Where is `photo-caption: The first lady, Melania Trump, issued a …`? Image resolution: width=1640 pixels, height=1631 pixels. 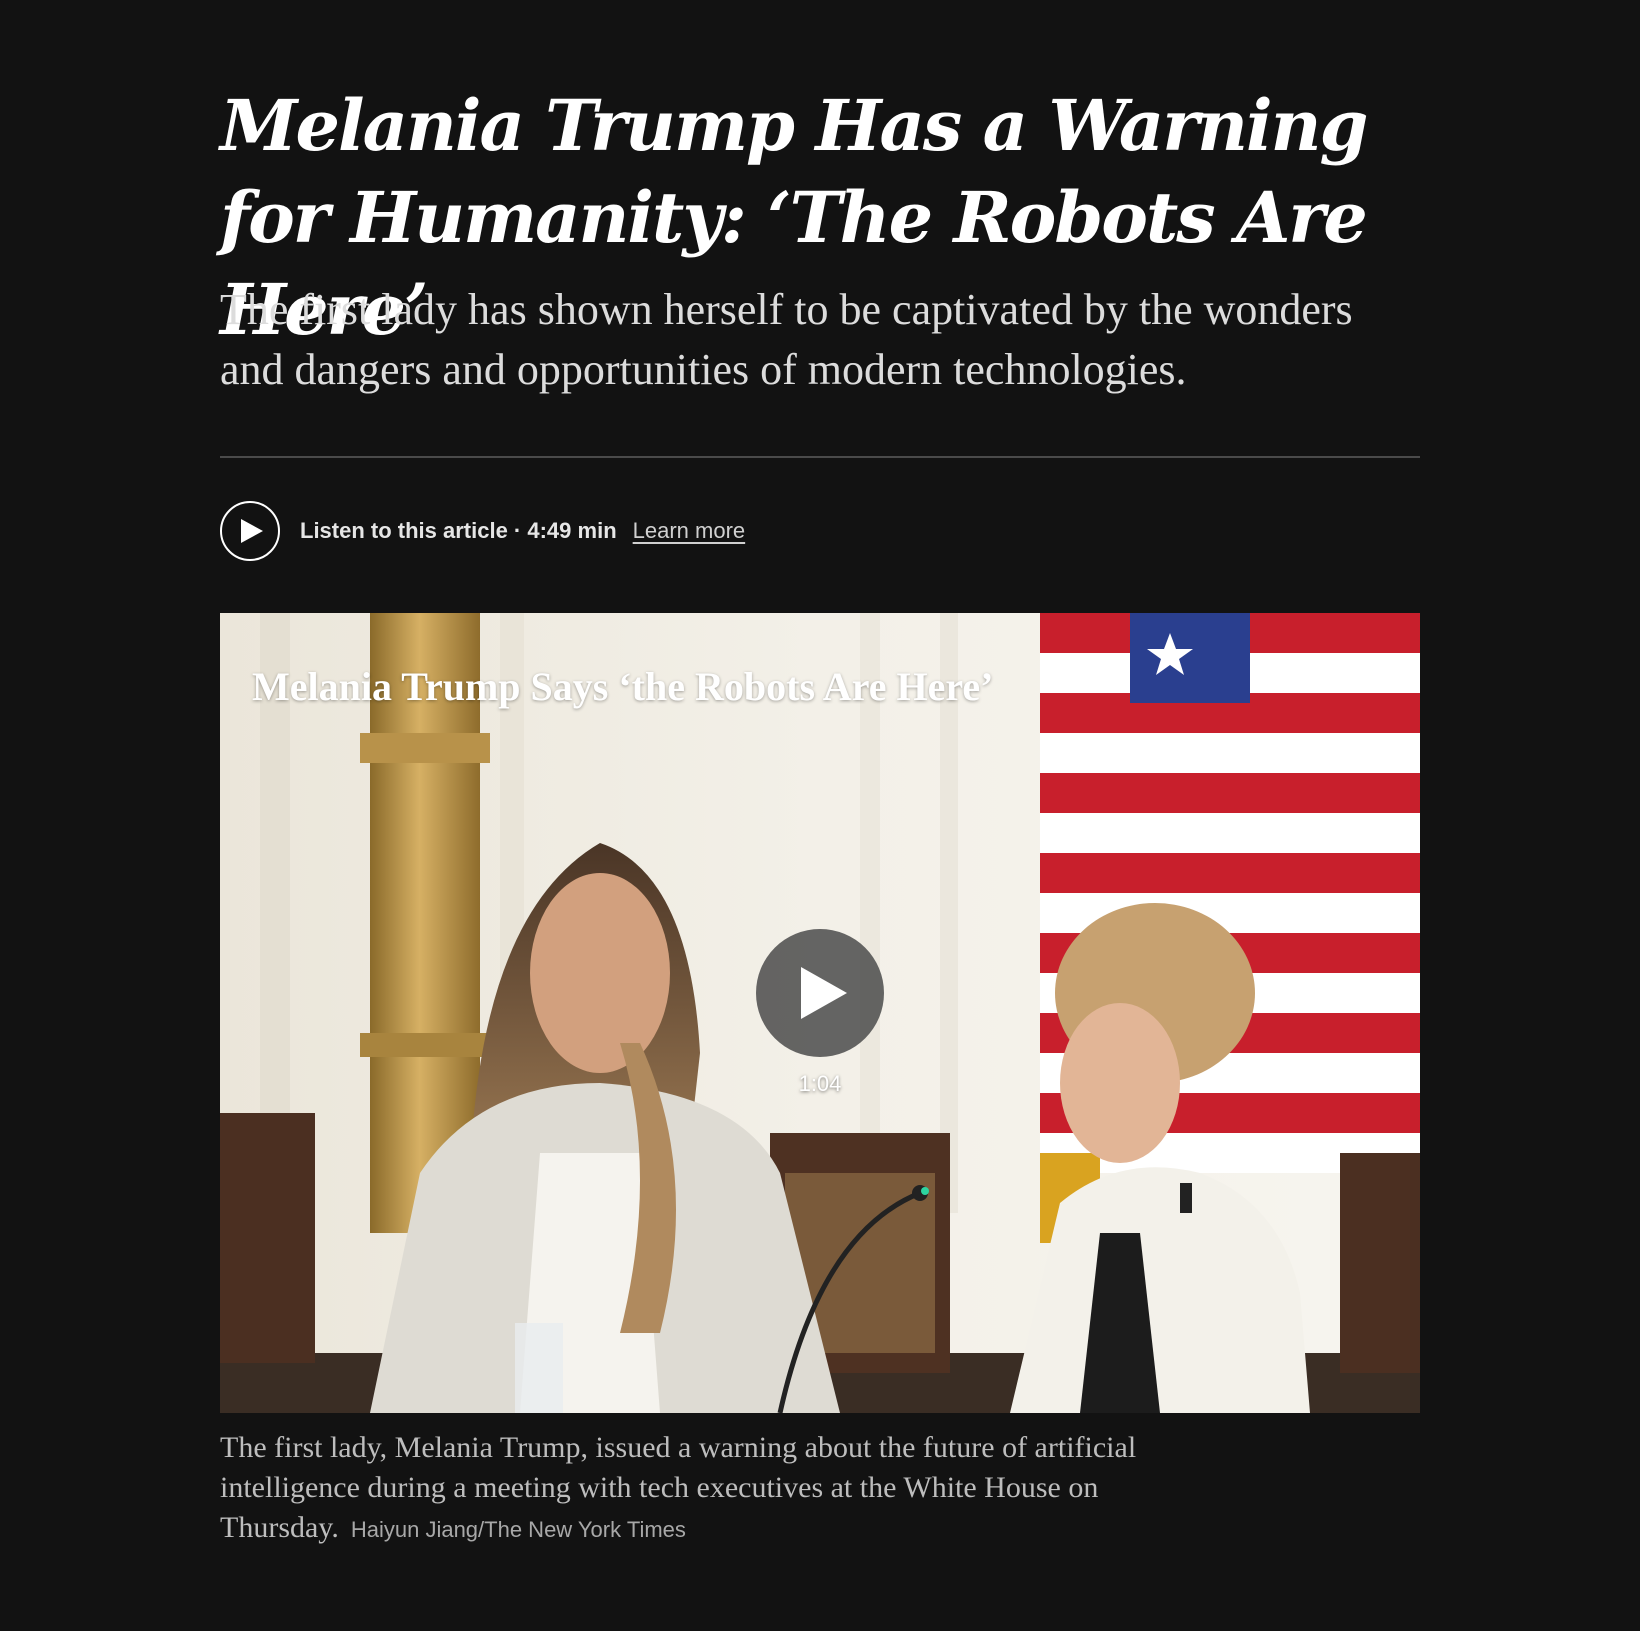 photo-caption: The first lady, Melania Trump, issued a … is located at coordinates (740, 1489).